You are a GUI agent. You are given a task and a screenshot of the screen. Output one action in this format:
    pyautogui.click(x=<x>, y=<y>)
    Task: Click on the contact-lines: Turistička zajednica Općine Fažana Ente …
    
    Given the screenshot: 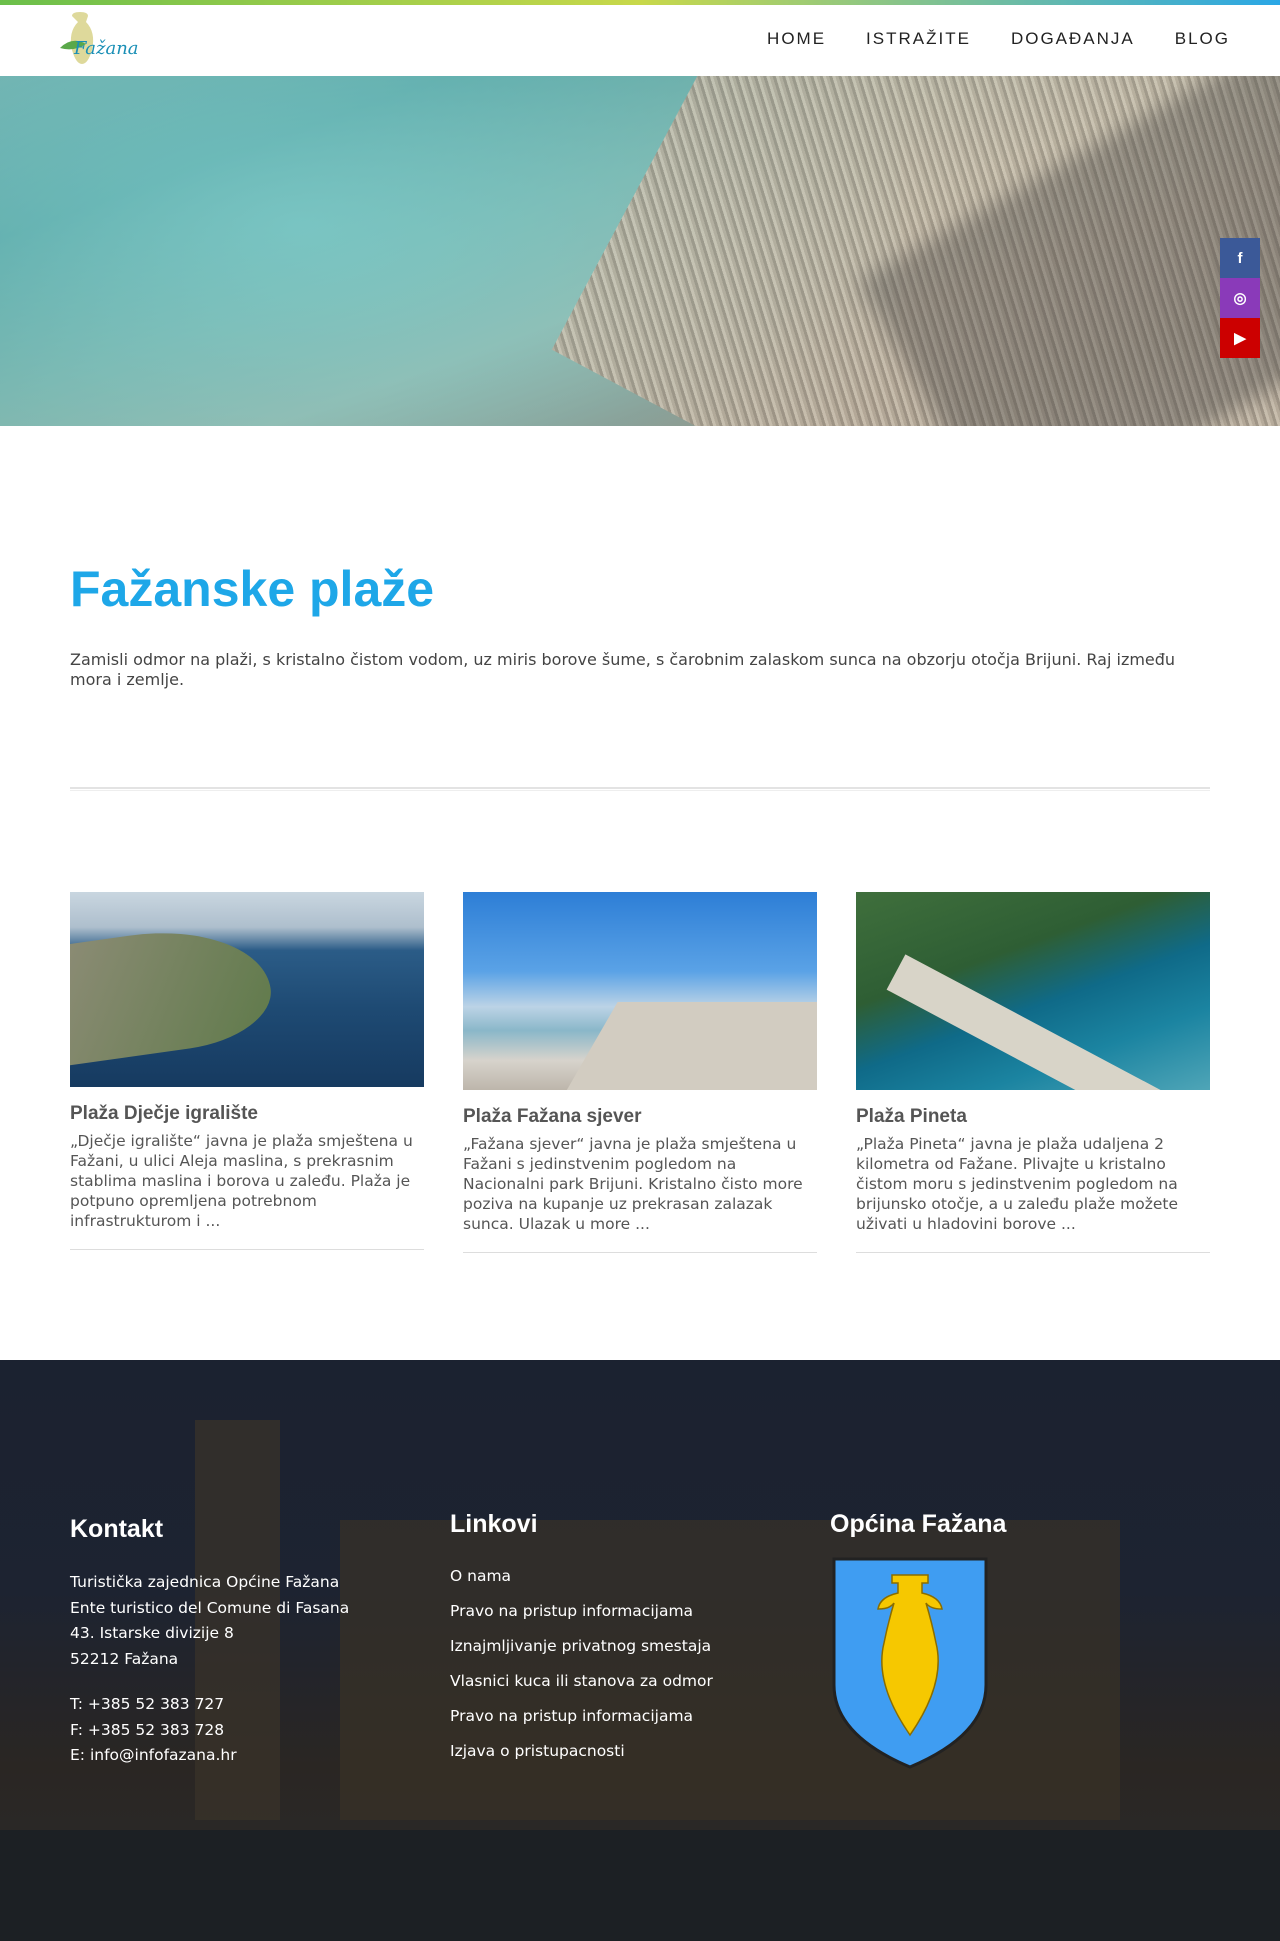 What is the action you would take?
    pyautogui.click(x=209, y=1669)
    